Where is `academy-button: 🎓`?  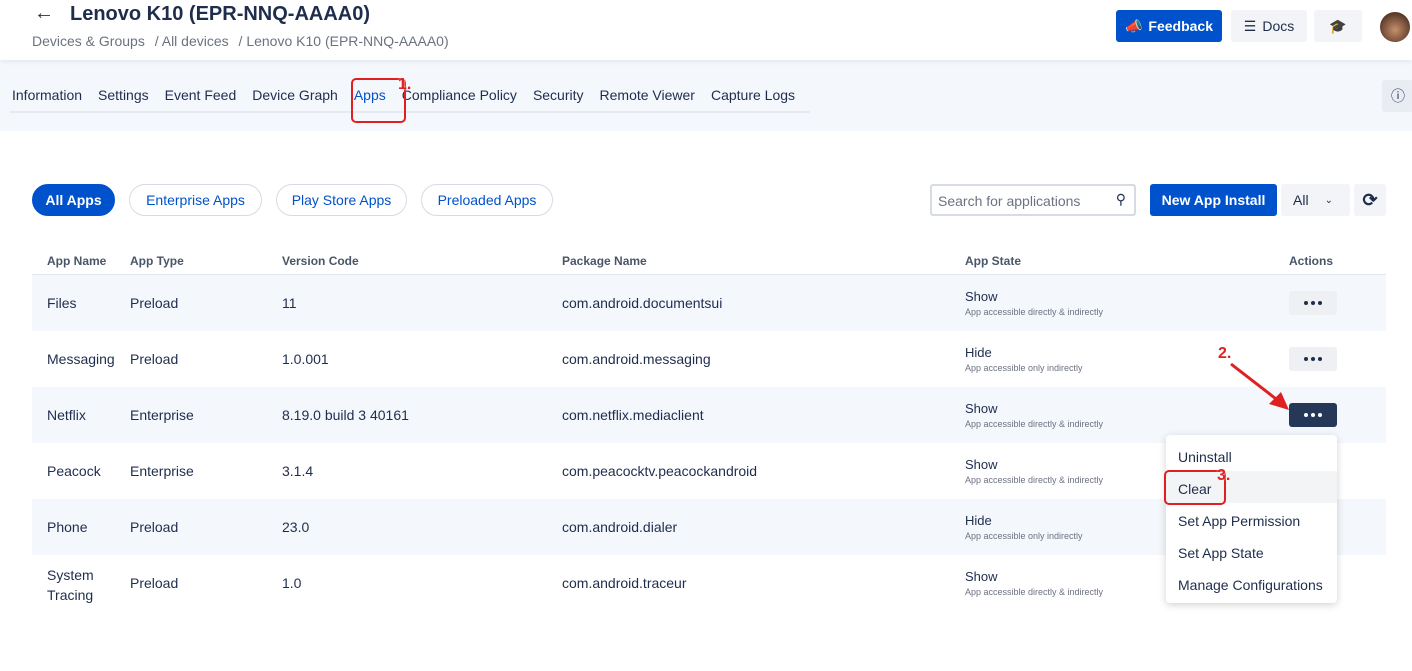
academy-button: 🎓 is located at coordinates (1338, 26).